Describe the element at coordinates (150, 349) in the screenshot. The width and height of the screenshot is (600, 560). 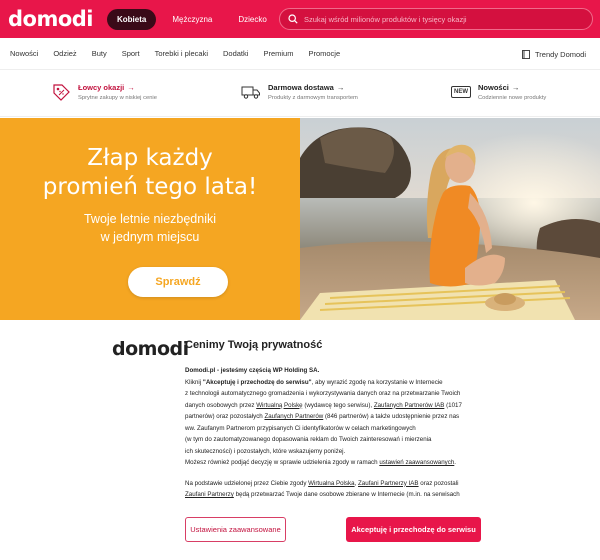
I see `consent-logo: domodi` at that location.